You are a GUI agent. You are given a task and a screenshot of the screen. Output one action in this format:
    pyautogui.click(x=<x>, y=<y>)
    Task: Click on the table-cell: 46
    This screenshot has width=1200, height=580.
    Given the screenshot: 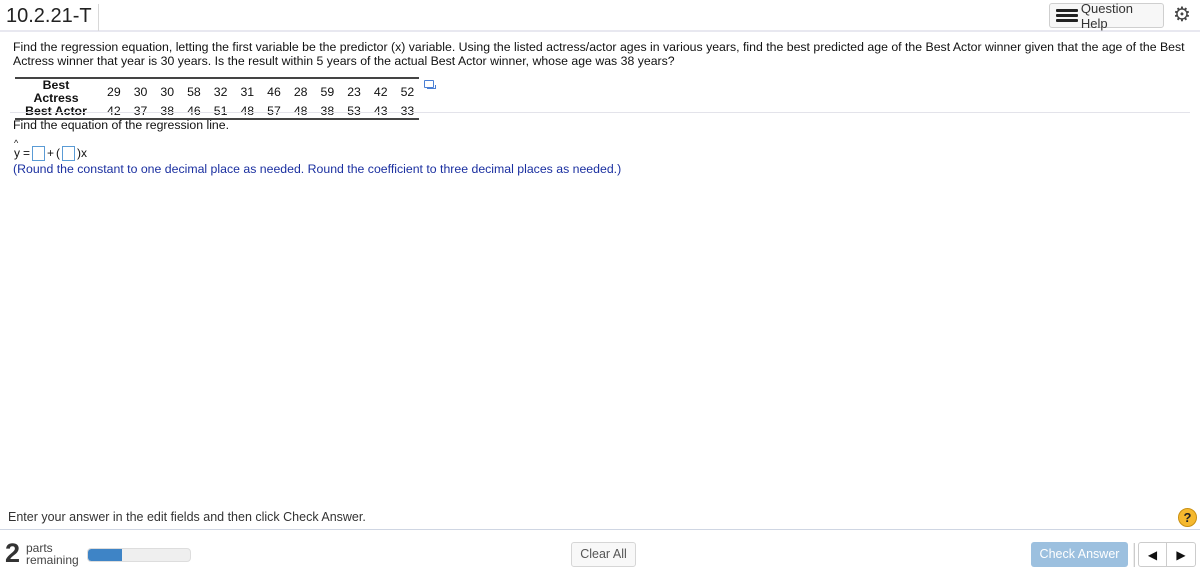 What is the action you would take?
    pyautogui.click(x=274, y=91)
    